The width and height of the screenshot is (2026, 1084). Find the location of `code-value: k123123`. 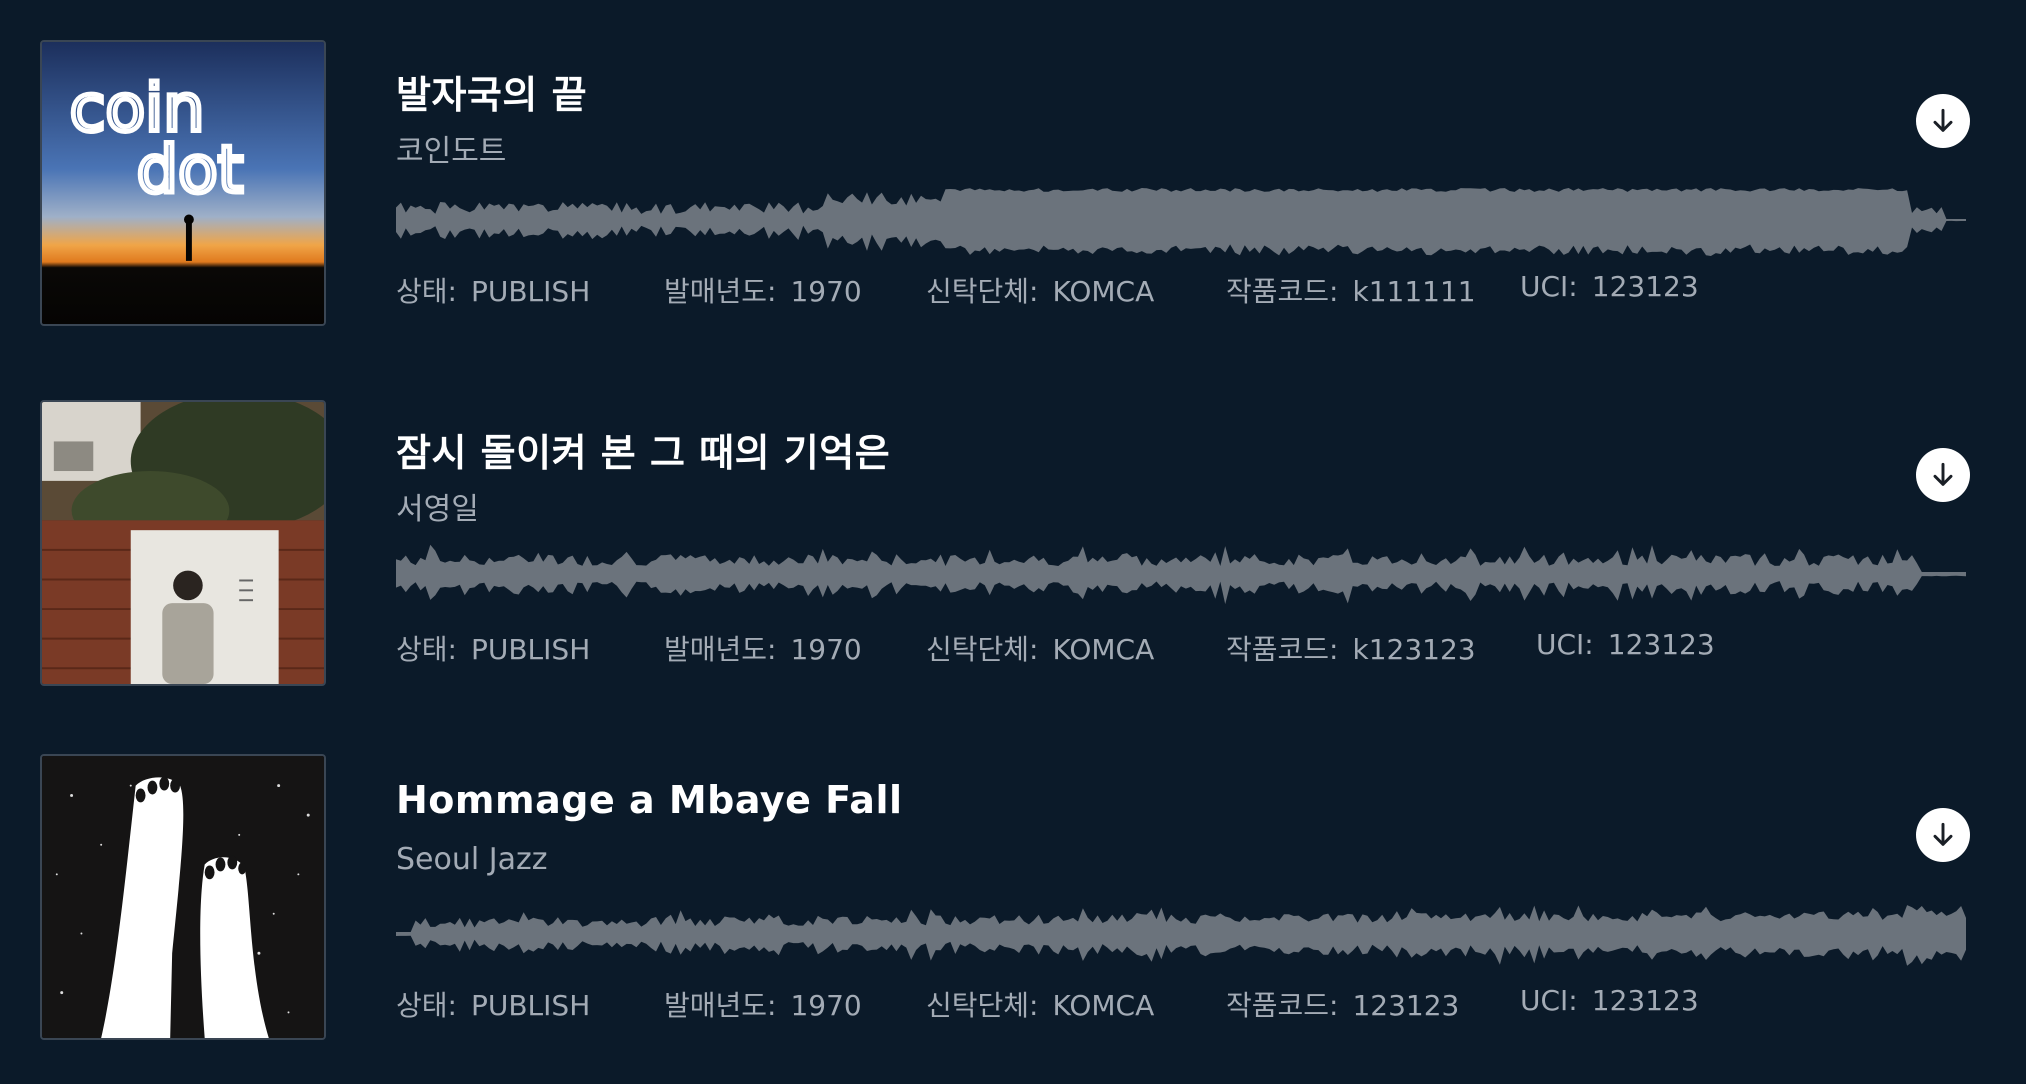

code-value: k123123 is located at coordinates (1414, 649).